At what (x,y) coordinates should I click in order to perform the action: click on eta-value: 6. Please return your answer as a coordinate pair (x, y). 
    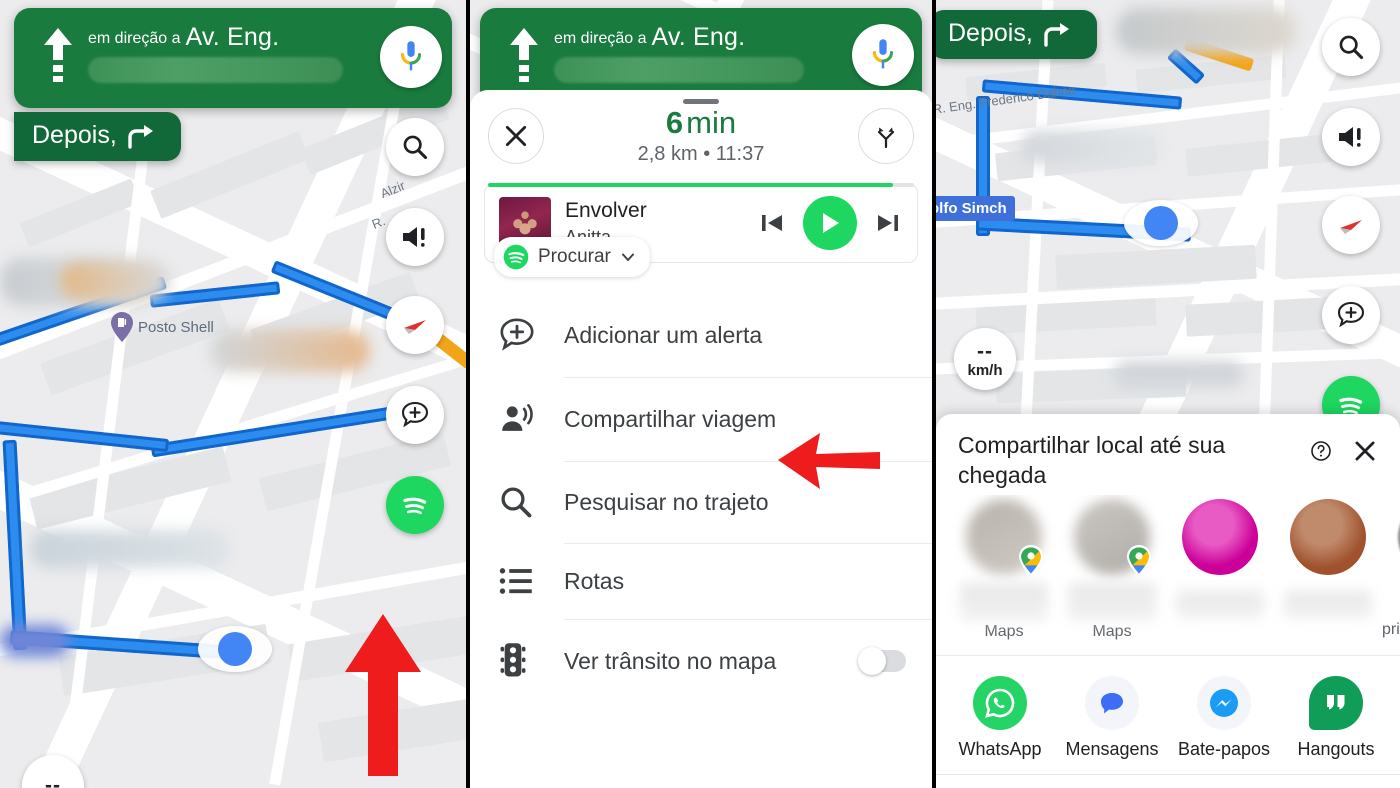
    Looking at the image, I should click on (674, 122).